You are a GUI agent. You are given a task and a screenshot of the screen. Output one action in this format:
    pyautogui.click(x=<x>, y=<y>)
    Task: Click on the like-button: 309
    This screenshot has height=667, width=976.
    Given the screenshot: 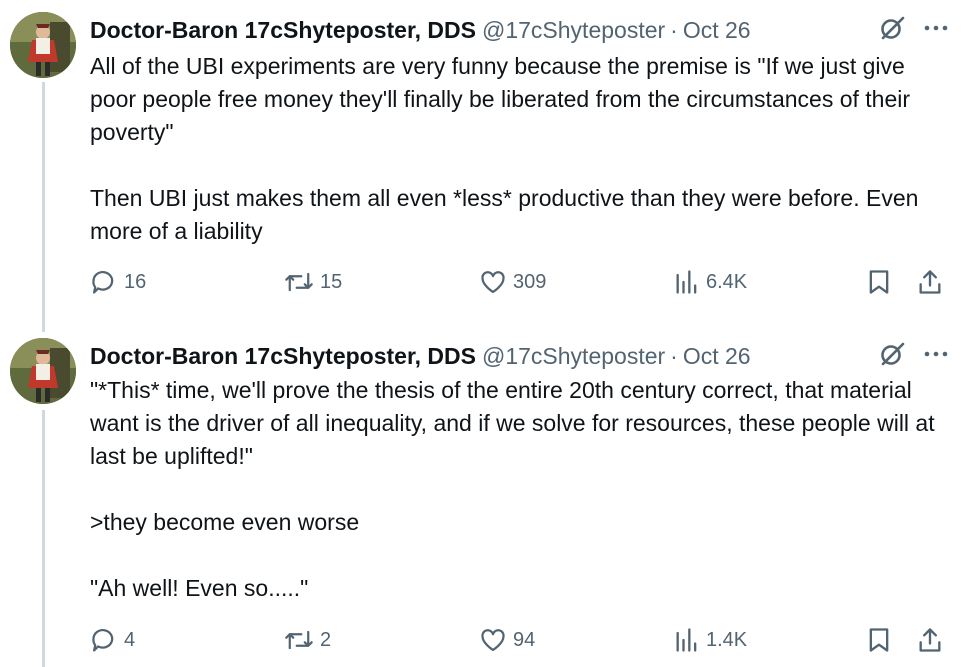 What is the action you would take?
    pyautogui.click(x=512, y=282)
    